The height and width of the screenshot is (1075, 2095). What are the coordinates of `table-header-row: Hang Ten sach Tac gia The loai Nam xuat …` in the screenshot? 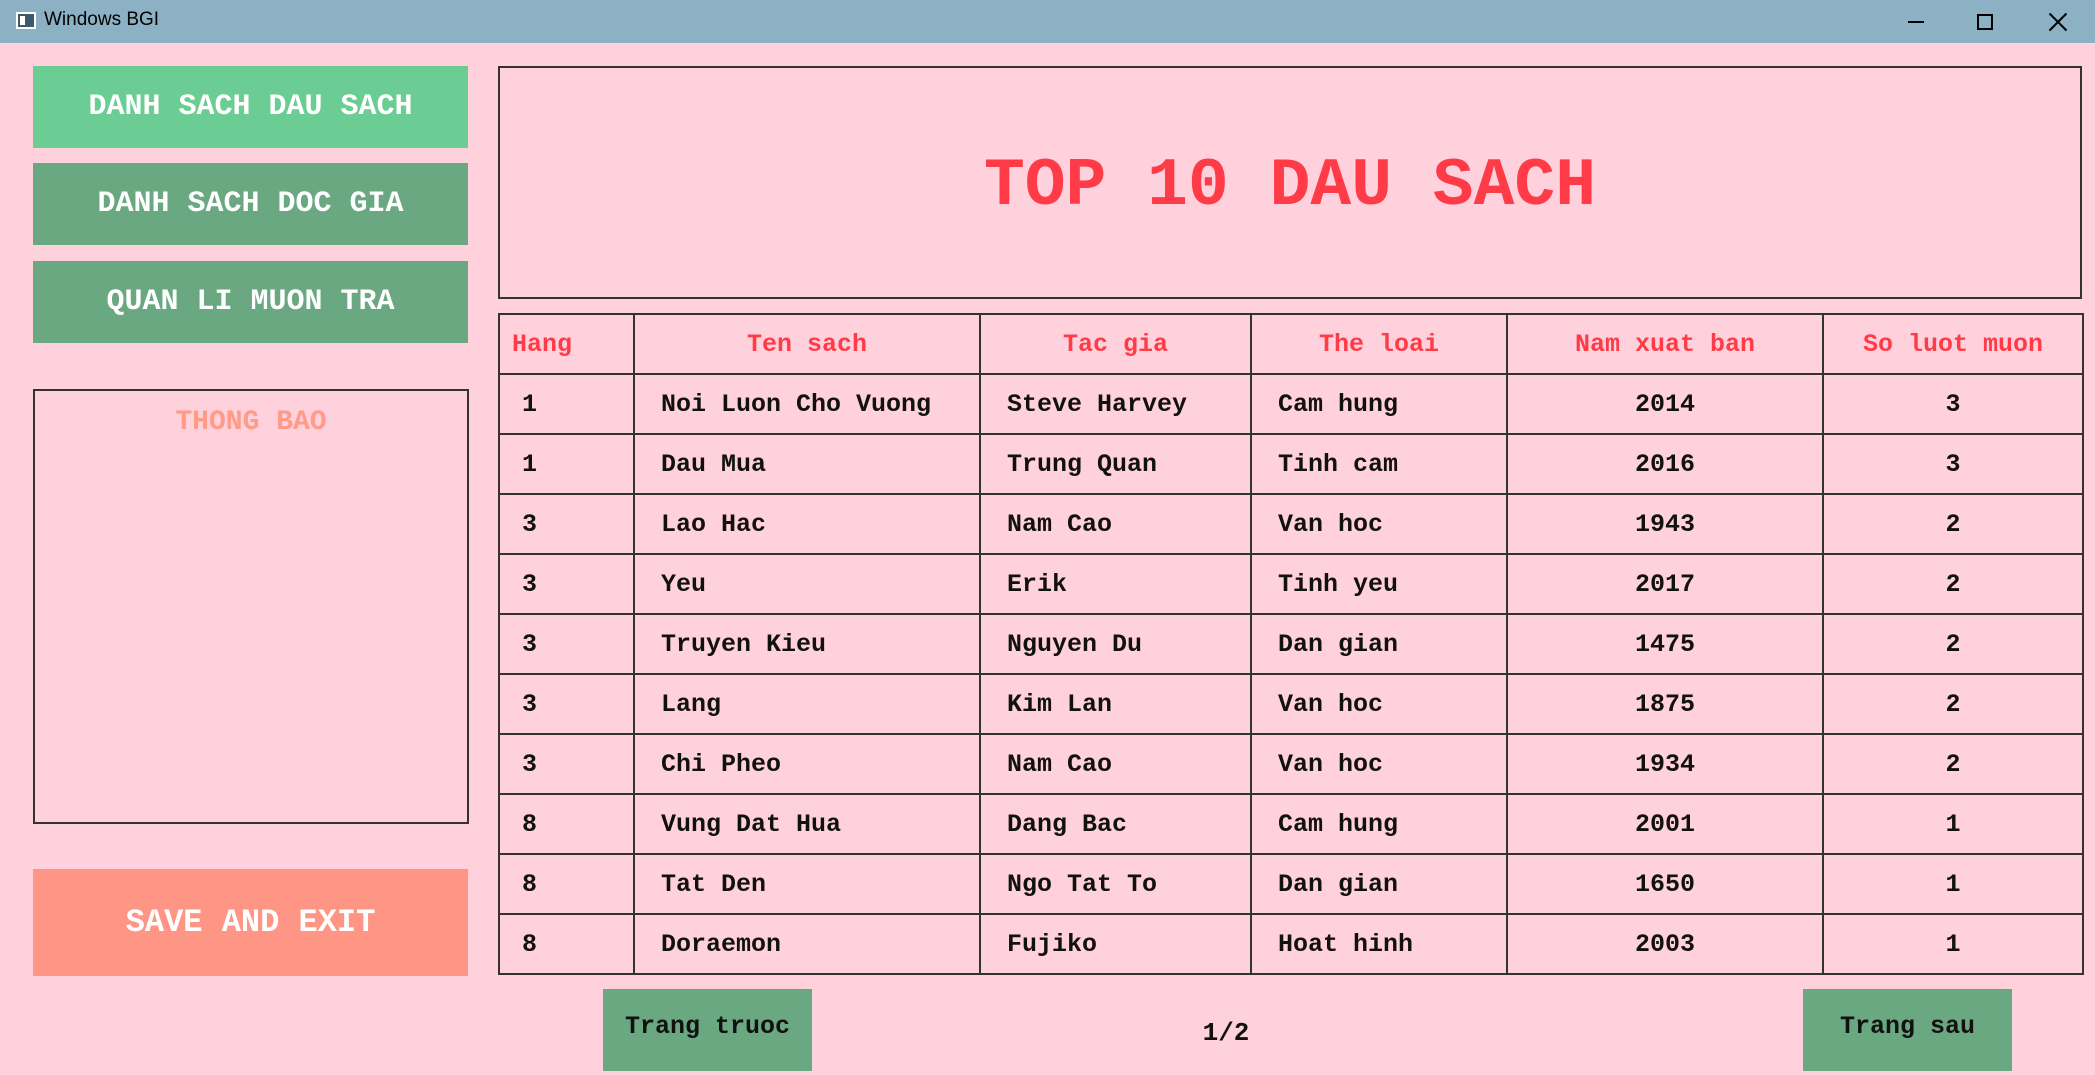 It's located at (1291, 344).